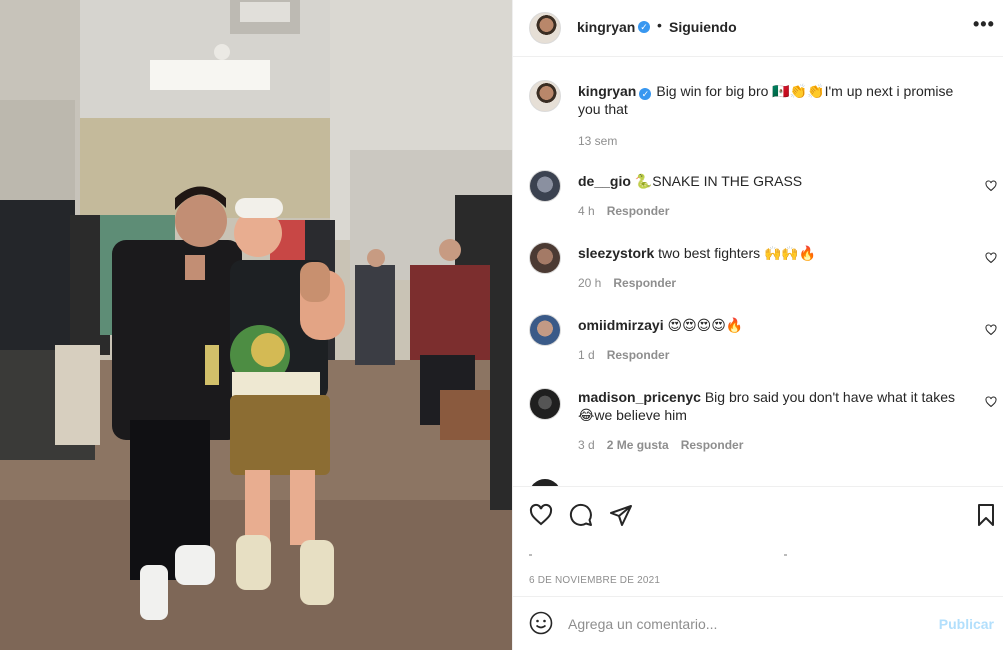 This screenshot has width=1003, height=650. I want to click on comment-time: 1 d, so click(586, 355).